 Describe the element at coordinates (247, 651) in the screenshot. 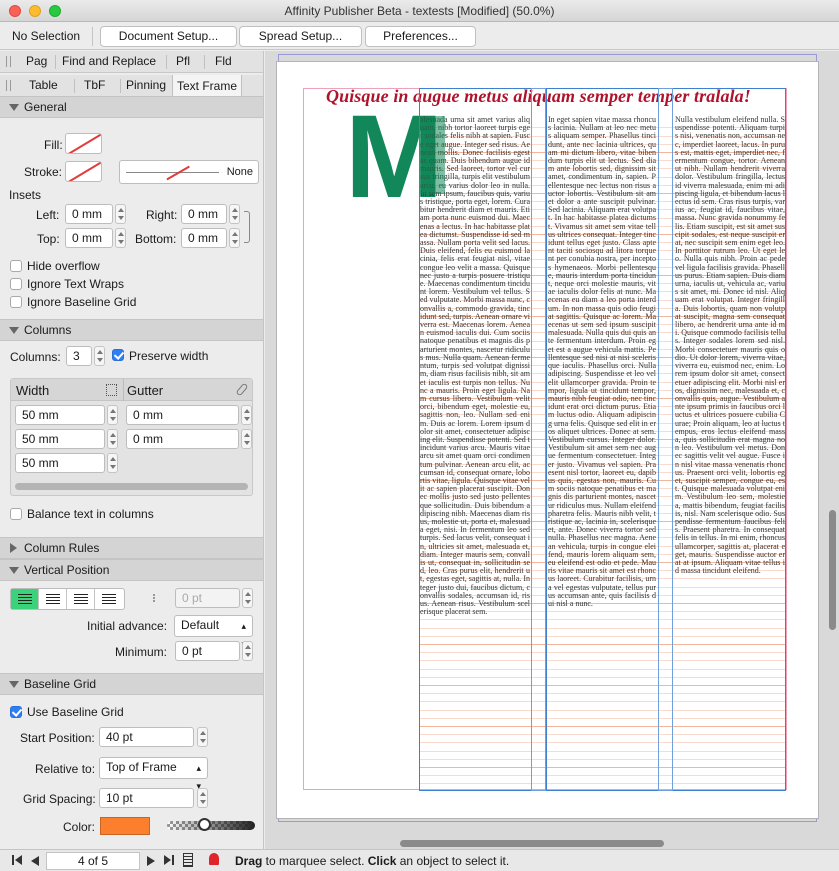

I see `minimum-stepper` at that location.